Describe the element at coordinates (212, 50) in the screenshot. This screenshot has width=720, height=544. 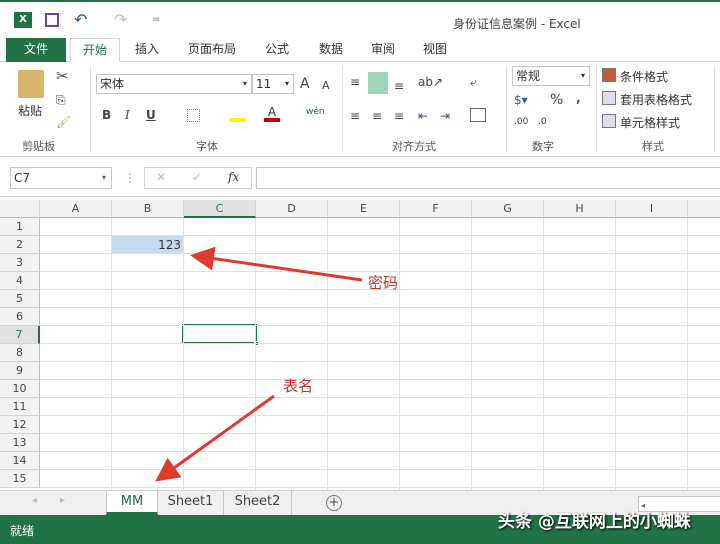
I see `tab-page-layout: 页面布局` at that location.